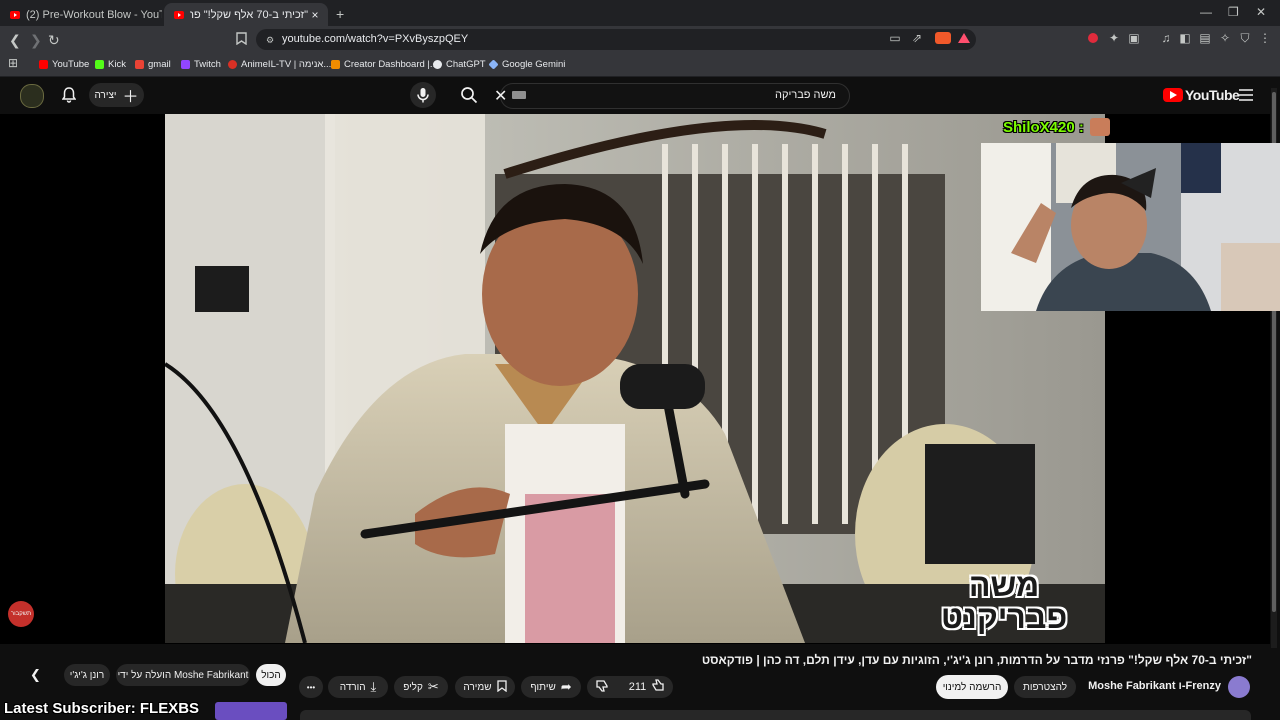 The width and height of the screenshot is (1280, 720). Describe the element at coordinates (421, 687) in the screenshot. I see `clip-button: קליפ ✂` at that location.